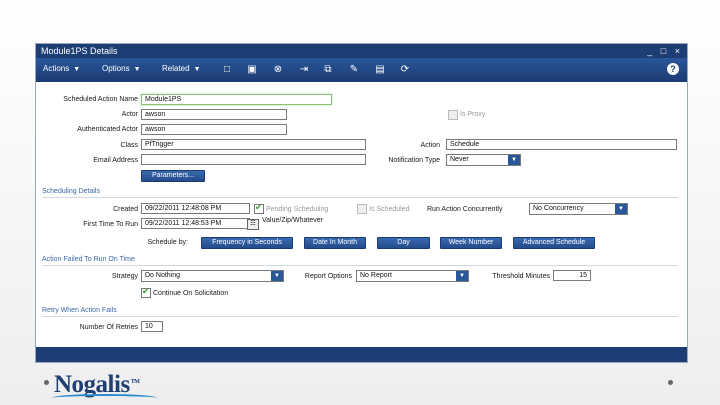  Describe the element at coordinates (135, 381) in the screenshot. I see `trademark: TM` at that location.